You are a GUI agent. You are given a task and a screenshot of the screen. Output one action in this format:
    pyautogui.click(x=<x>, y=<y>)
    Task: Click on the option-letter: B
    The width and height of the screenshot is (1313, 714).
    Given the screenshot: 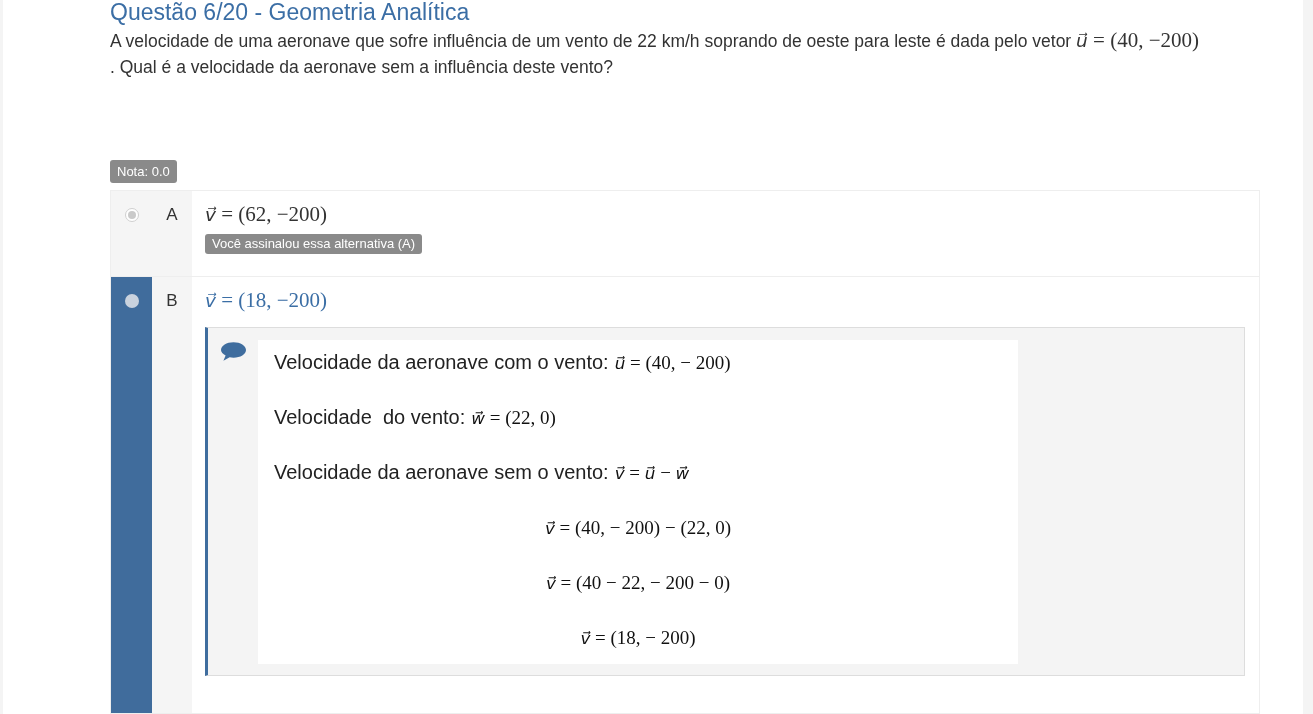 What is the action you would take?
    pyautogui.click(x=172, y=300)
    